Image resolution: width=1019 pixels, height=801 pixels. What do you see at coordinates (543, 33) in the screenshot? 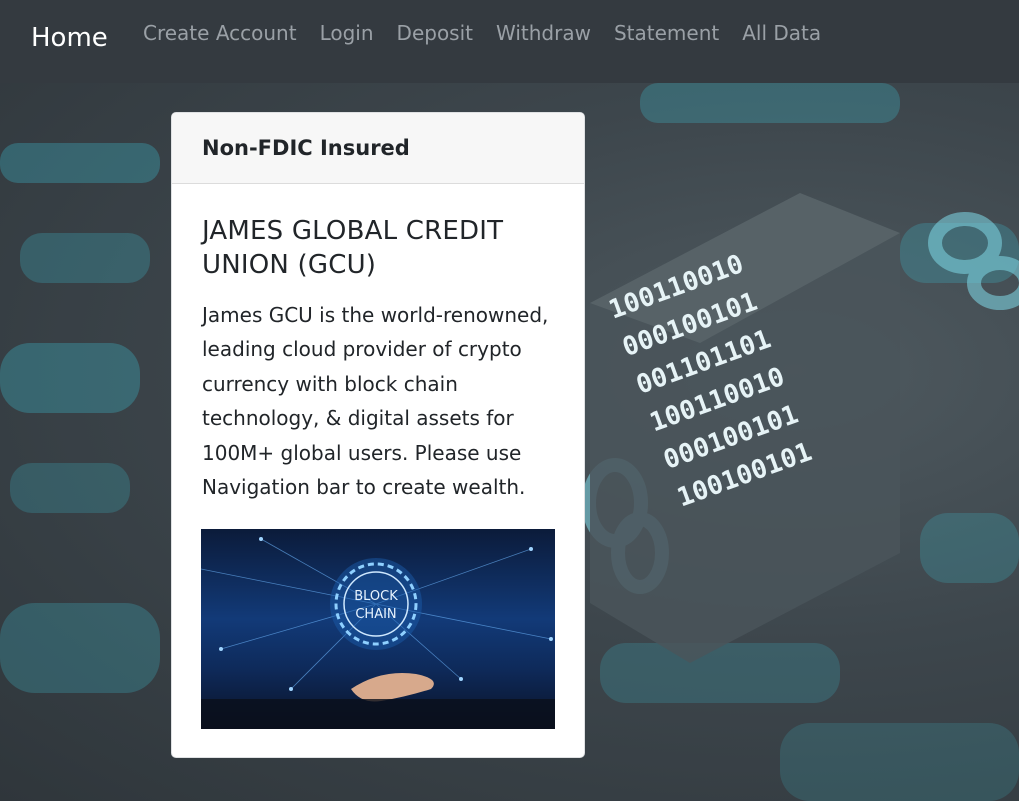
I see `nav-withdraw-link: Withdraw` at bounding box center [543, 33].